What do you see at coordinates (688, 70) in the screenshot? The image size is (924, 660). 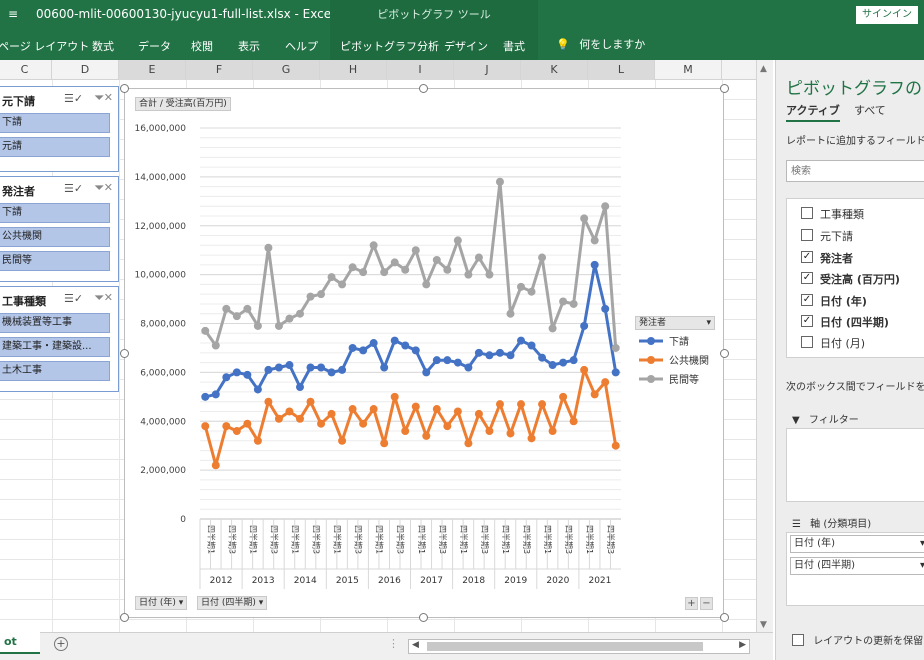 I see `column-header-m: M` at bounding box center [688, 70].